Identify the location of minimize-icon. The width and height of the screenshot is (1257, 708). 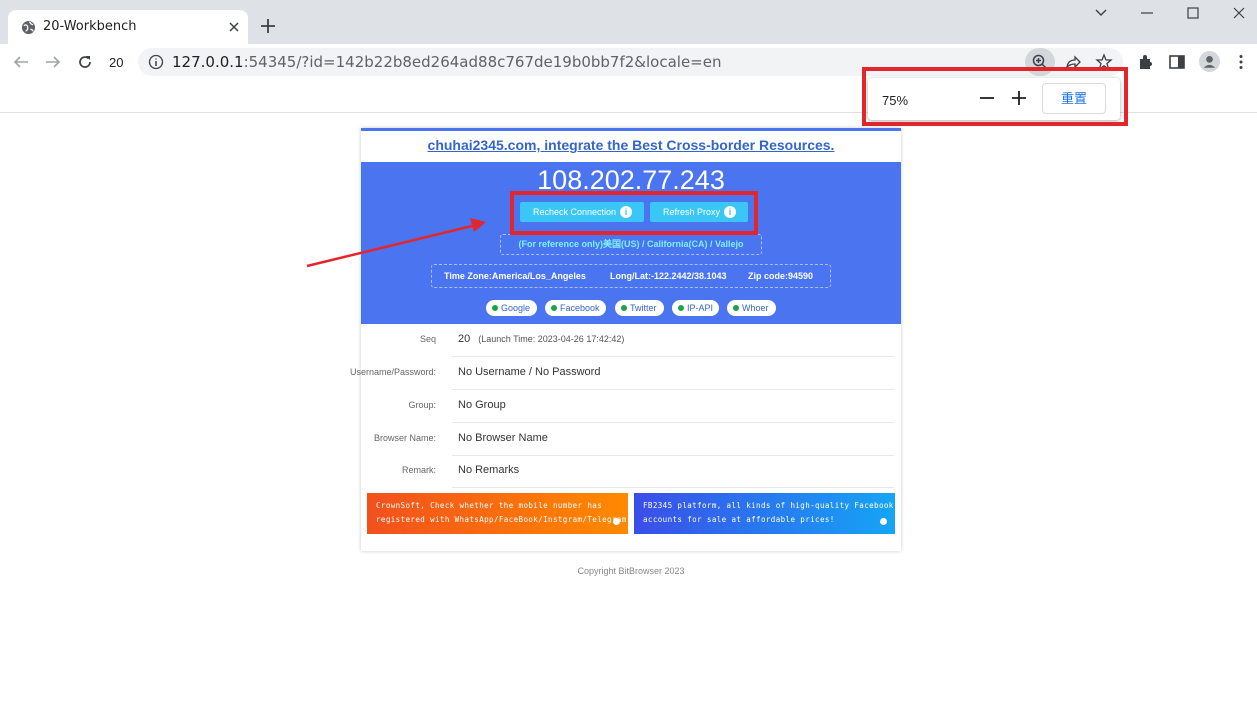
(1147, 13).